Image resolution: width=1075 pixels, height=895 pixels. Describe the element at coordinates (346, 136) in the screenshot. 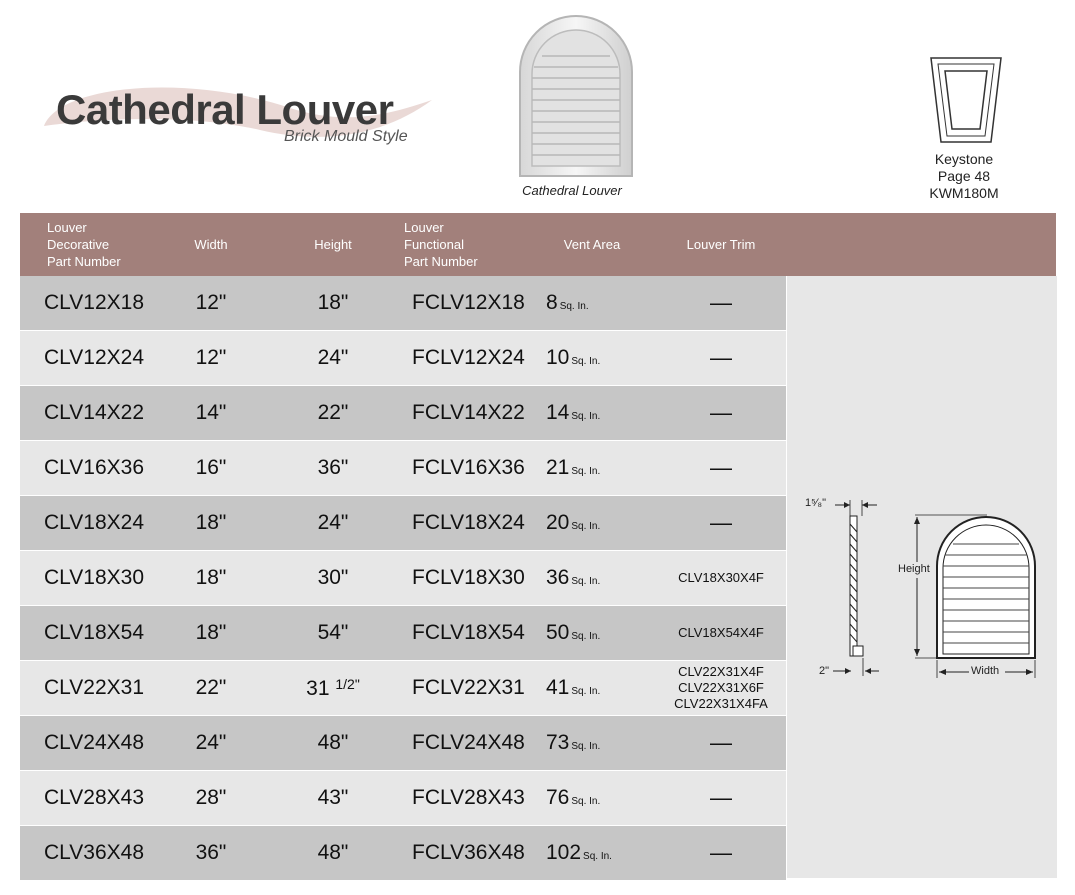

I see `page-subtitle: Brick Mould Style` at that location.